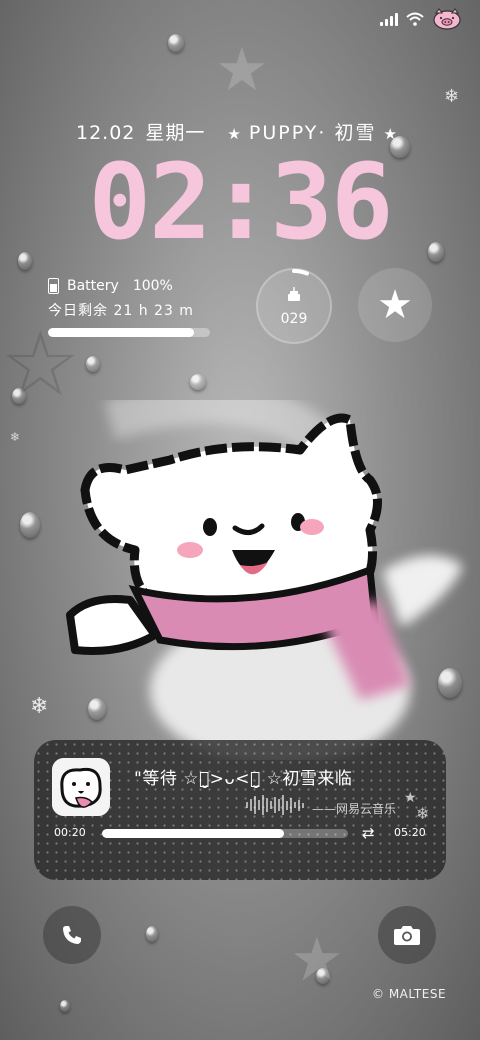 The height and width of the screenshot is (1040, 480). Describe the element at coordinates (409, 994) in the screenshot. I see `watermark-text: © MALTESE` at that location.